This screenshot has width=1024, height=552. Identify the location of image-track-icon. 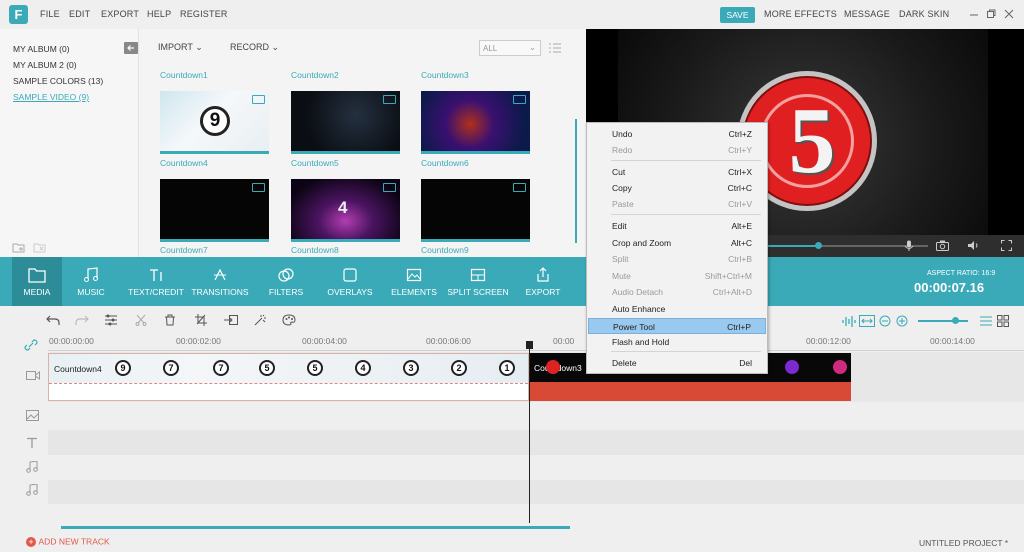
(32, 415).